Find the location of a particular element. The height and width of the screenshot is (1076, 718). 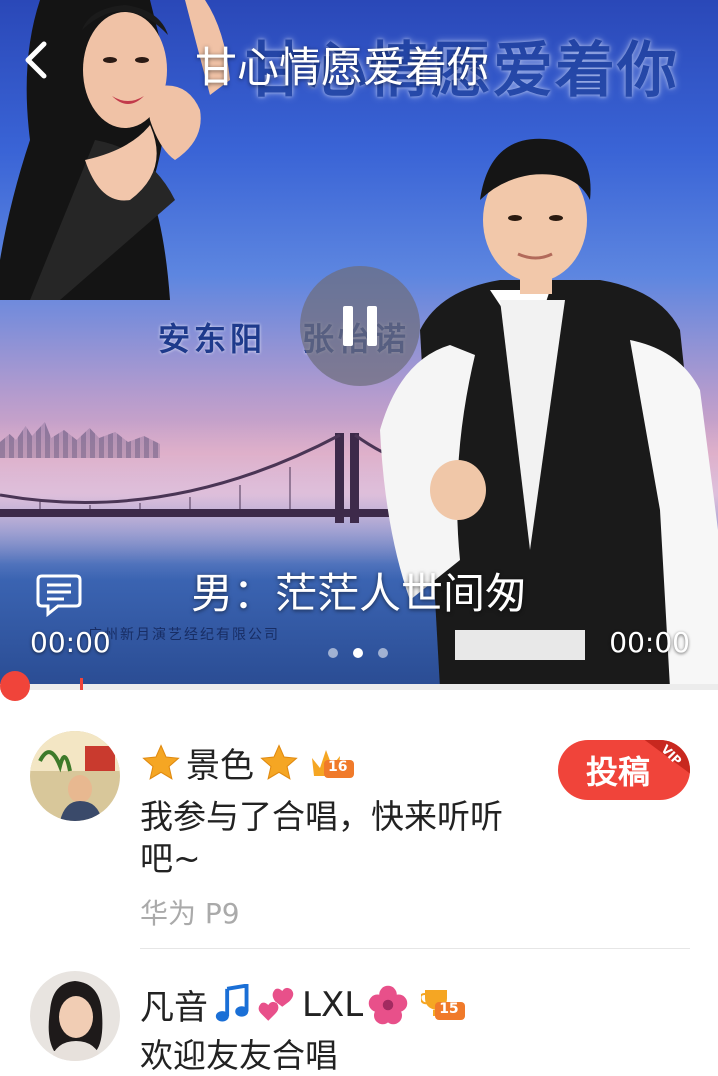

crown-level-icon: 16 is located at coordinates (332, 763).